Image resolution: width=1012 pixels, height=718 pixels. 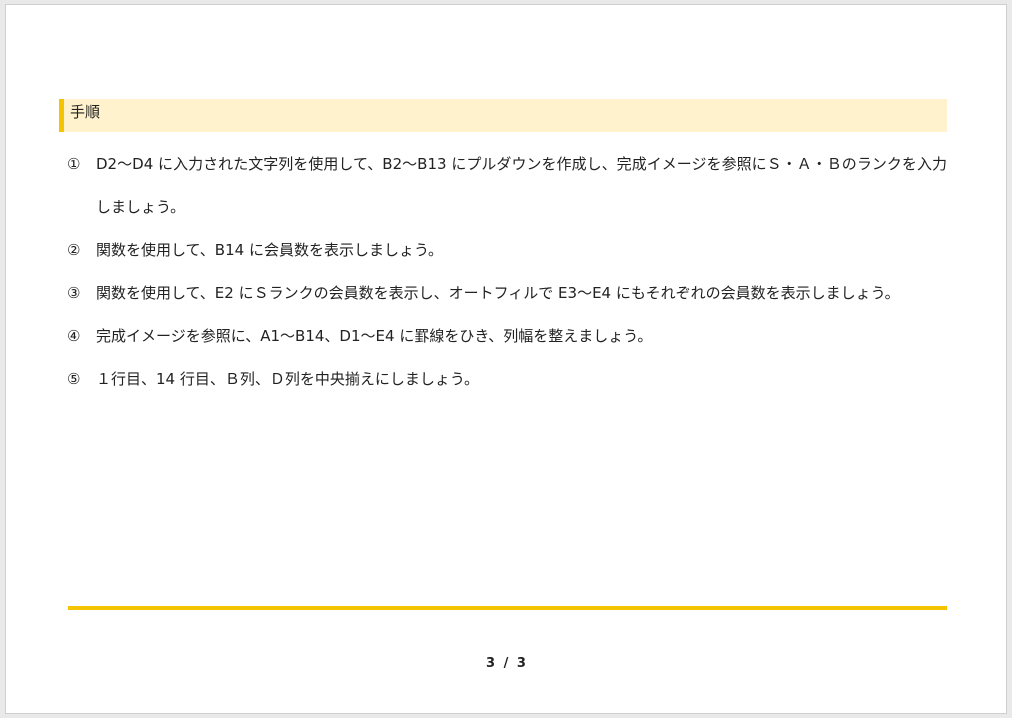 What do you see at coordinates (507, 608) in the screenshot?
I see `footer-divider` at bounding box center [507, 608].